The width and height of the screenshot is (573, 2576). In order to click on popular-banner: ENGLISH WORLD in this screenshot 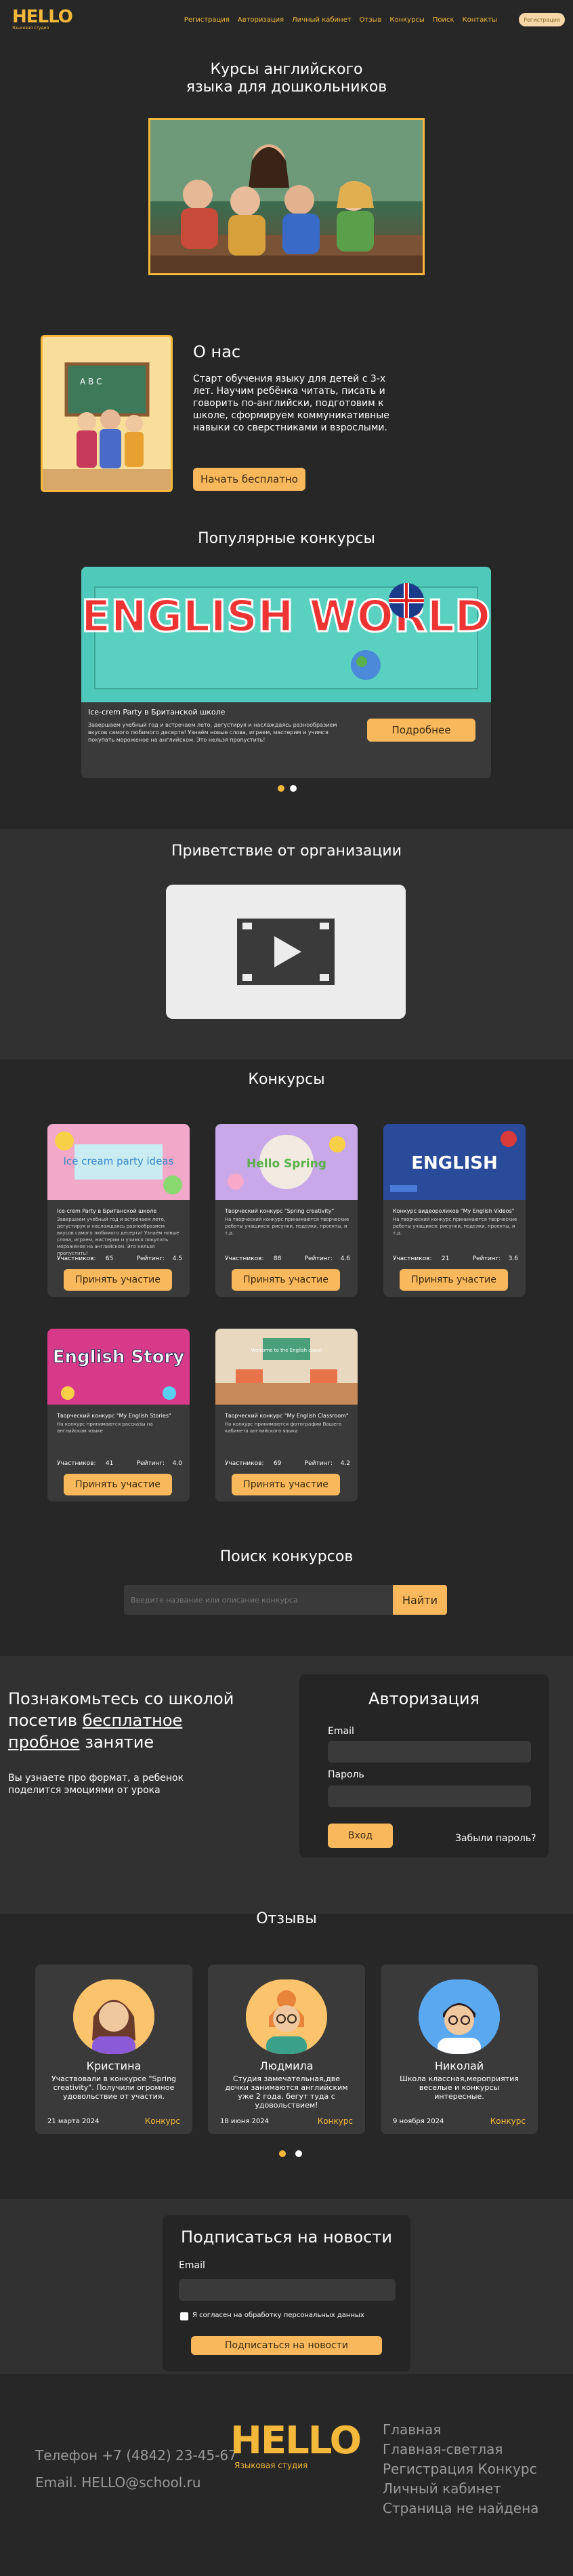, I will do `click(286, 634)`.